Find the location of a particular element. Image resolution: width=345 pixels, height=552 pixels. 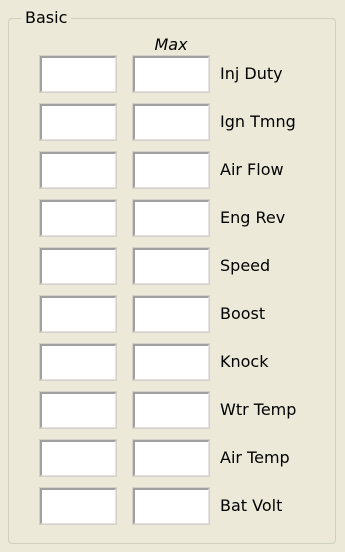

row-wtr-temp: Wtr Temp is located at coordinates (172, 410).